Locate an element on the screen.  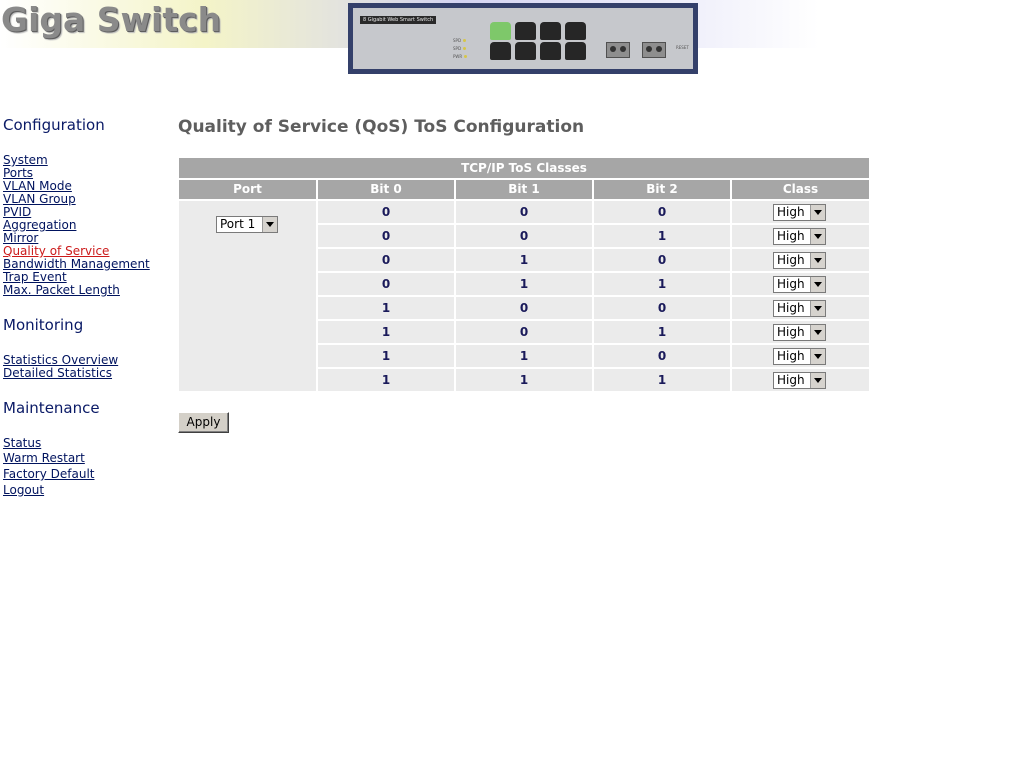
port-1-icon is located at coordinates (500, 31).